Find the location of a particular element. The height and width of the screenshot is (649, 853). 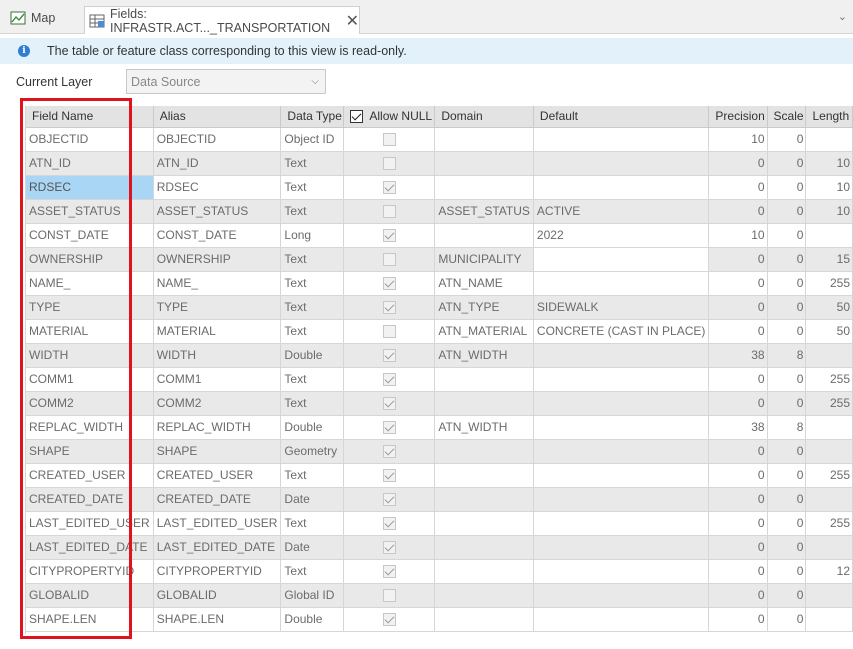

table-row: COMM1 COMM1 Text 0 0 255 is located at coordinates (439, 379).